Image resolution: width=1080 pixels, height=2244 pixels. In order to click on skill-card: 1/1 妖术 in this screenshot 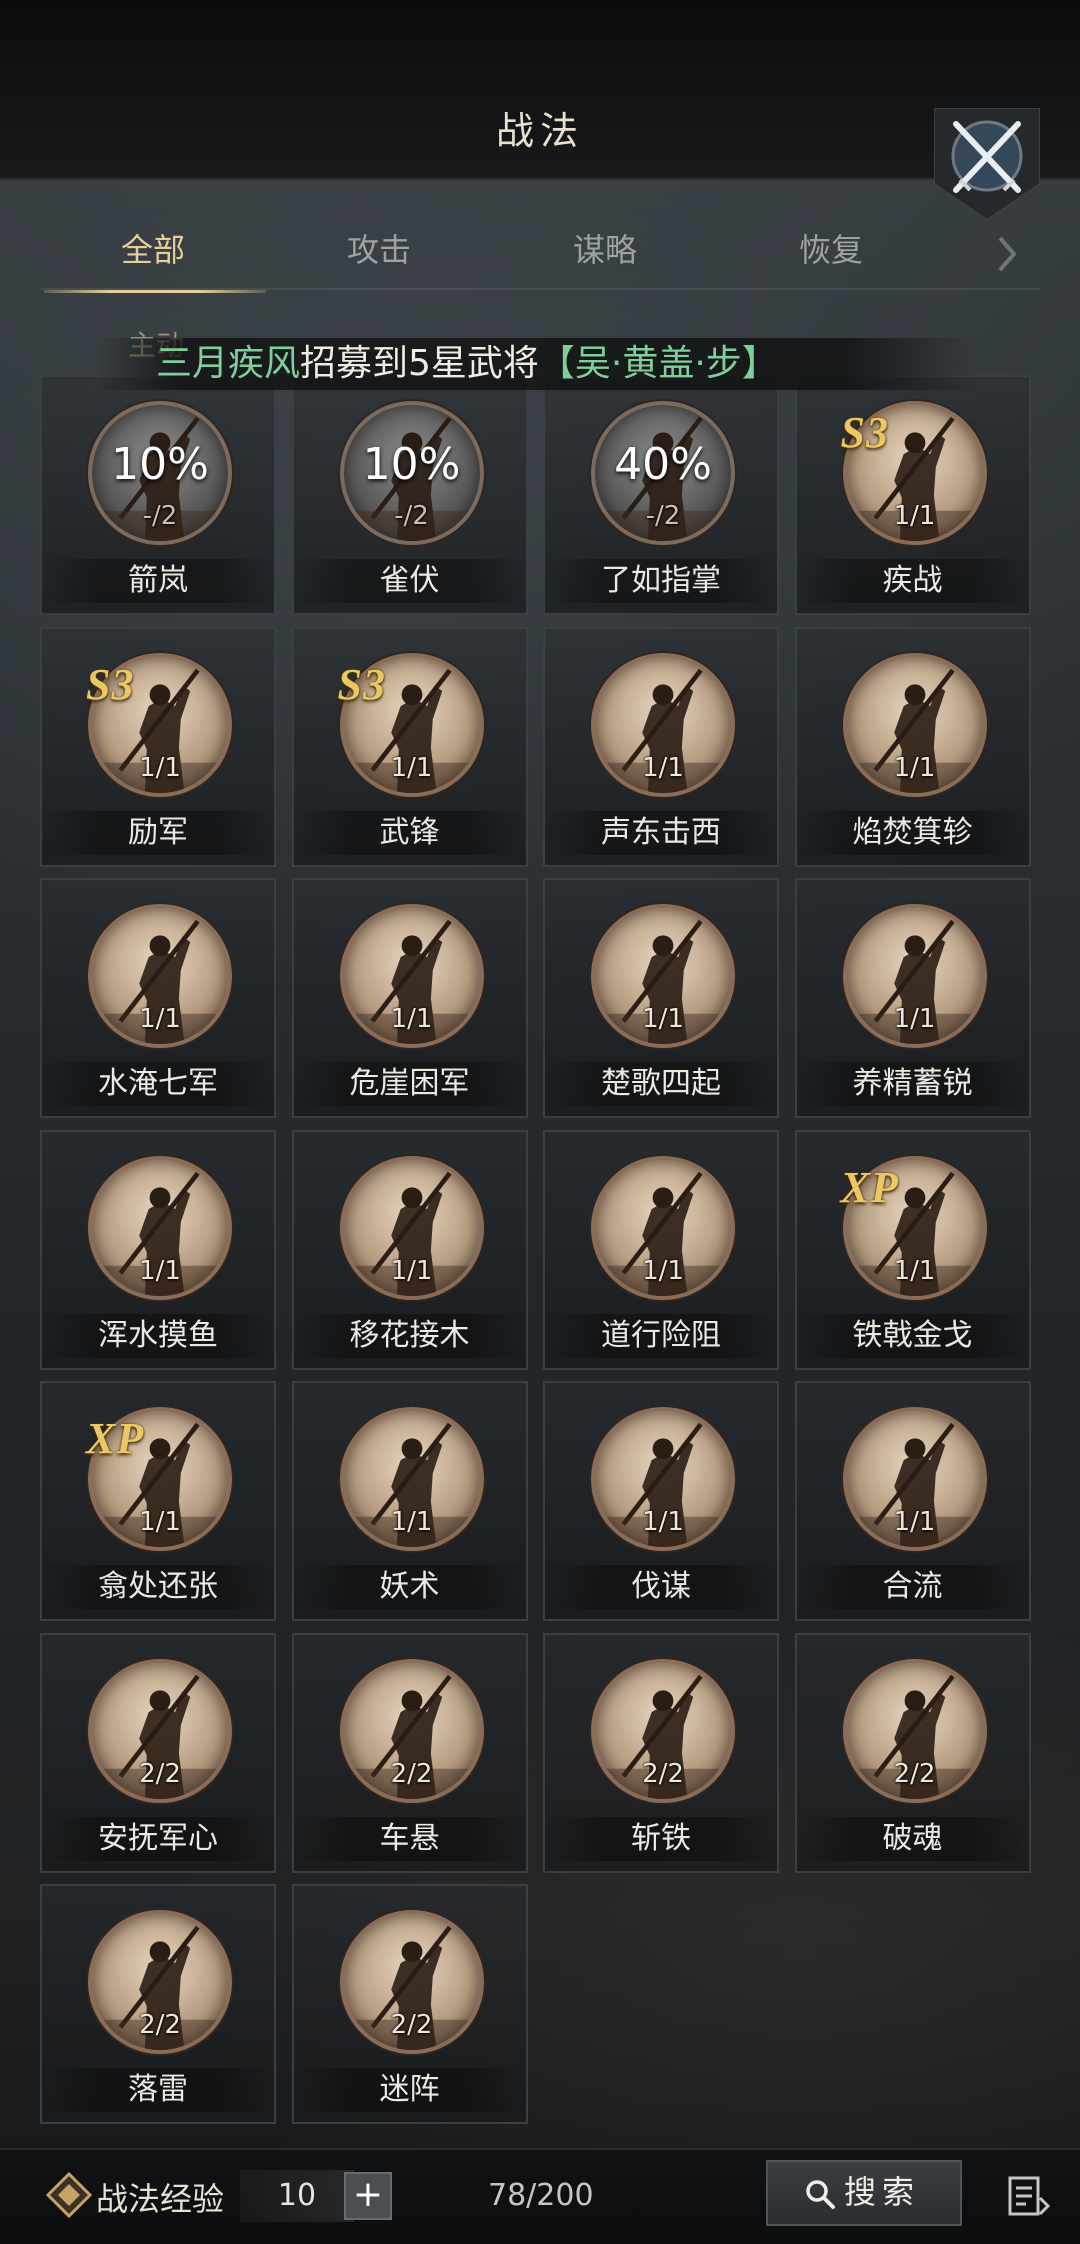, I will do `click(409, 1501)`.